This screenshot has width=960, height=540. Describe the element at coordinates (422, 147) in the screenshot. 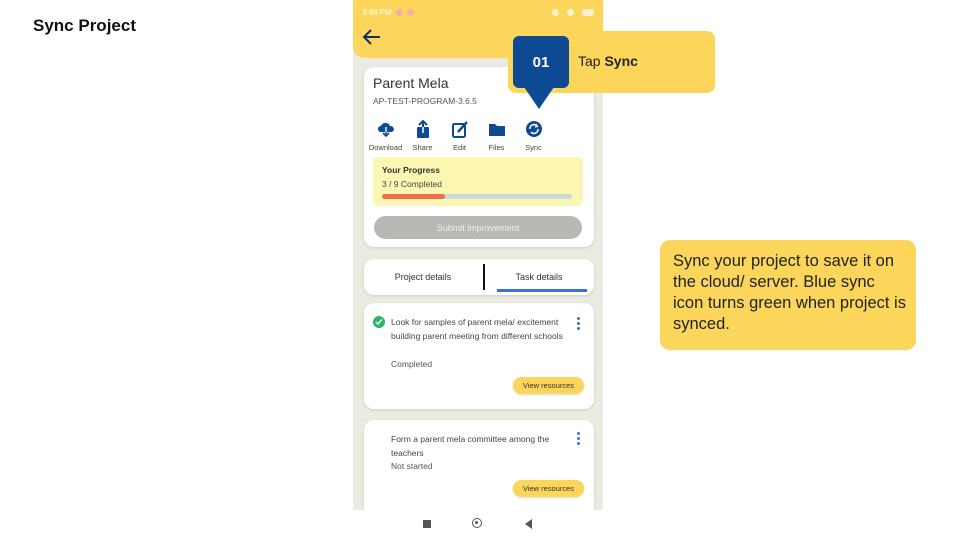

I see `share-label: Share` at that location.